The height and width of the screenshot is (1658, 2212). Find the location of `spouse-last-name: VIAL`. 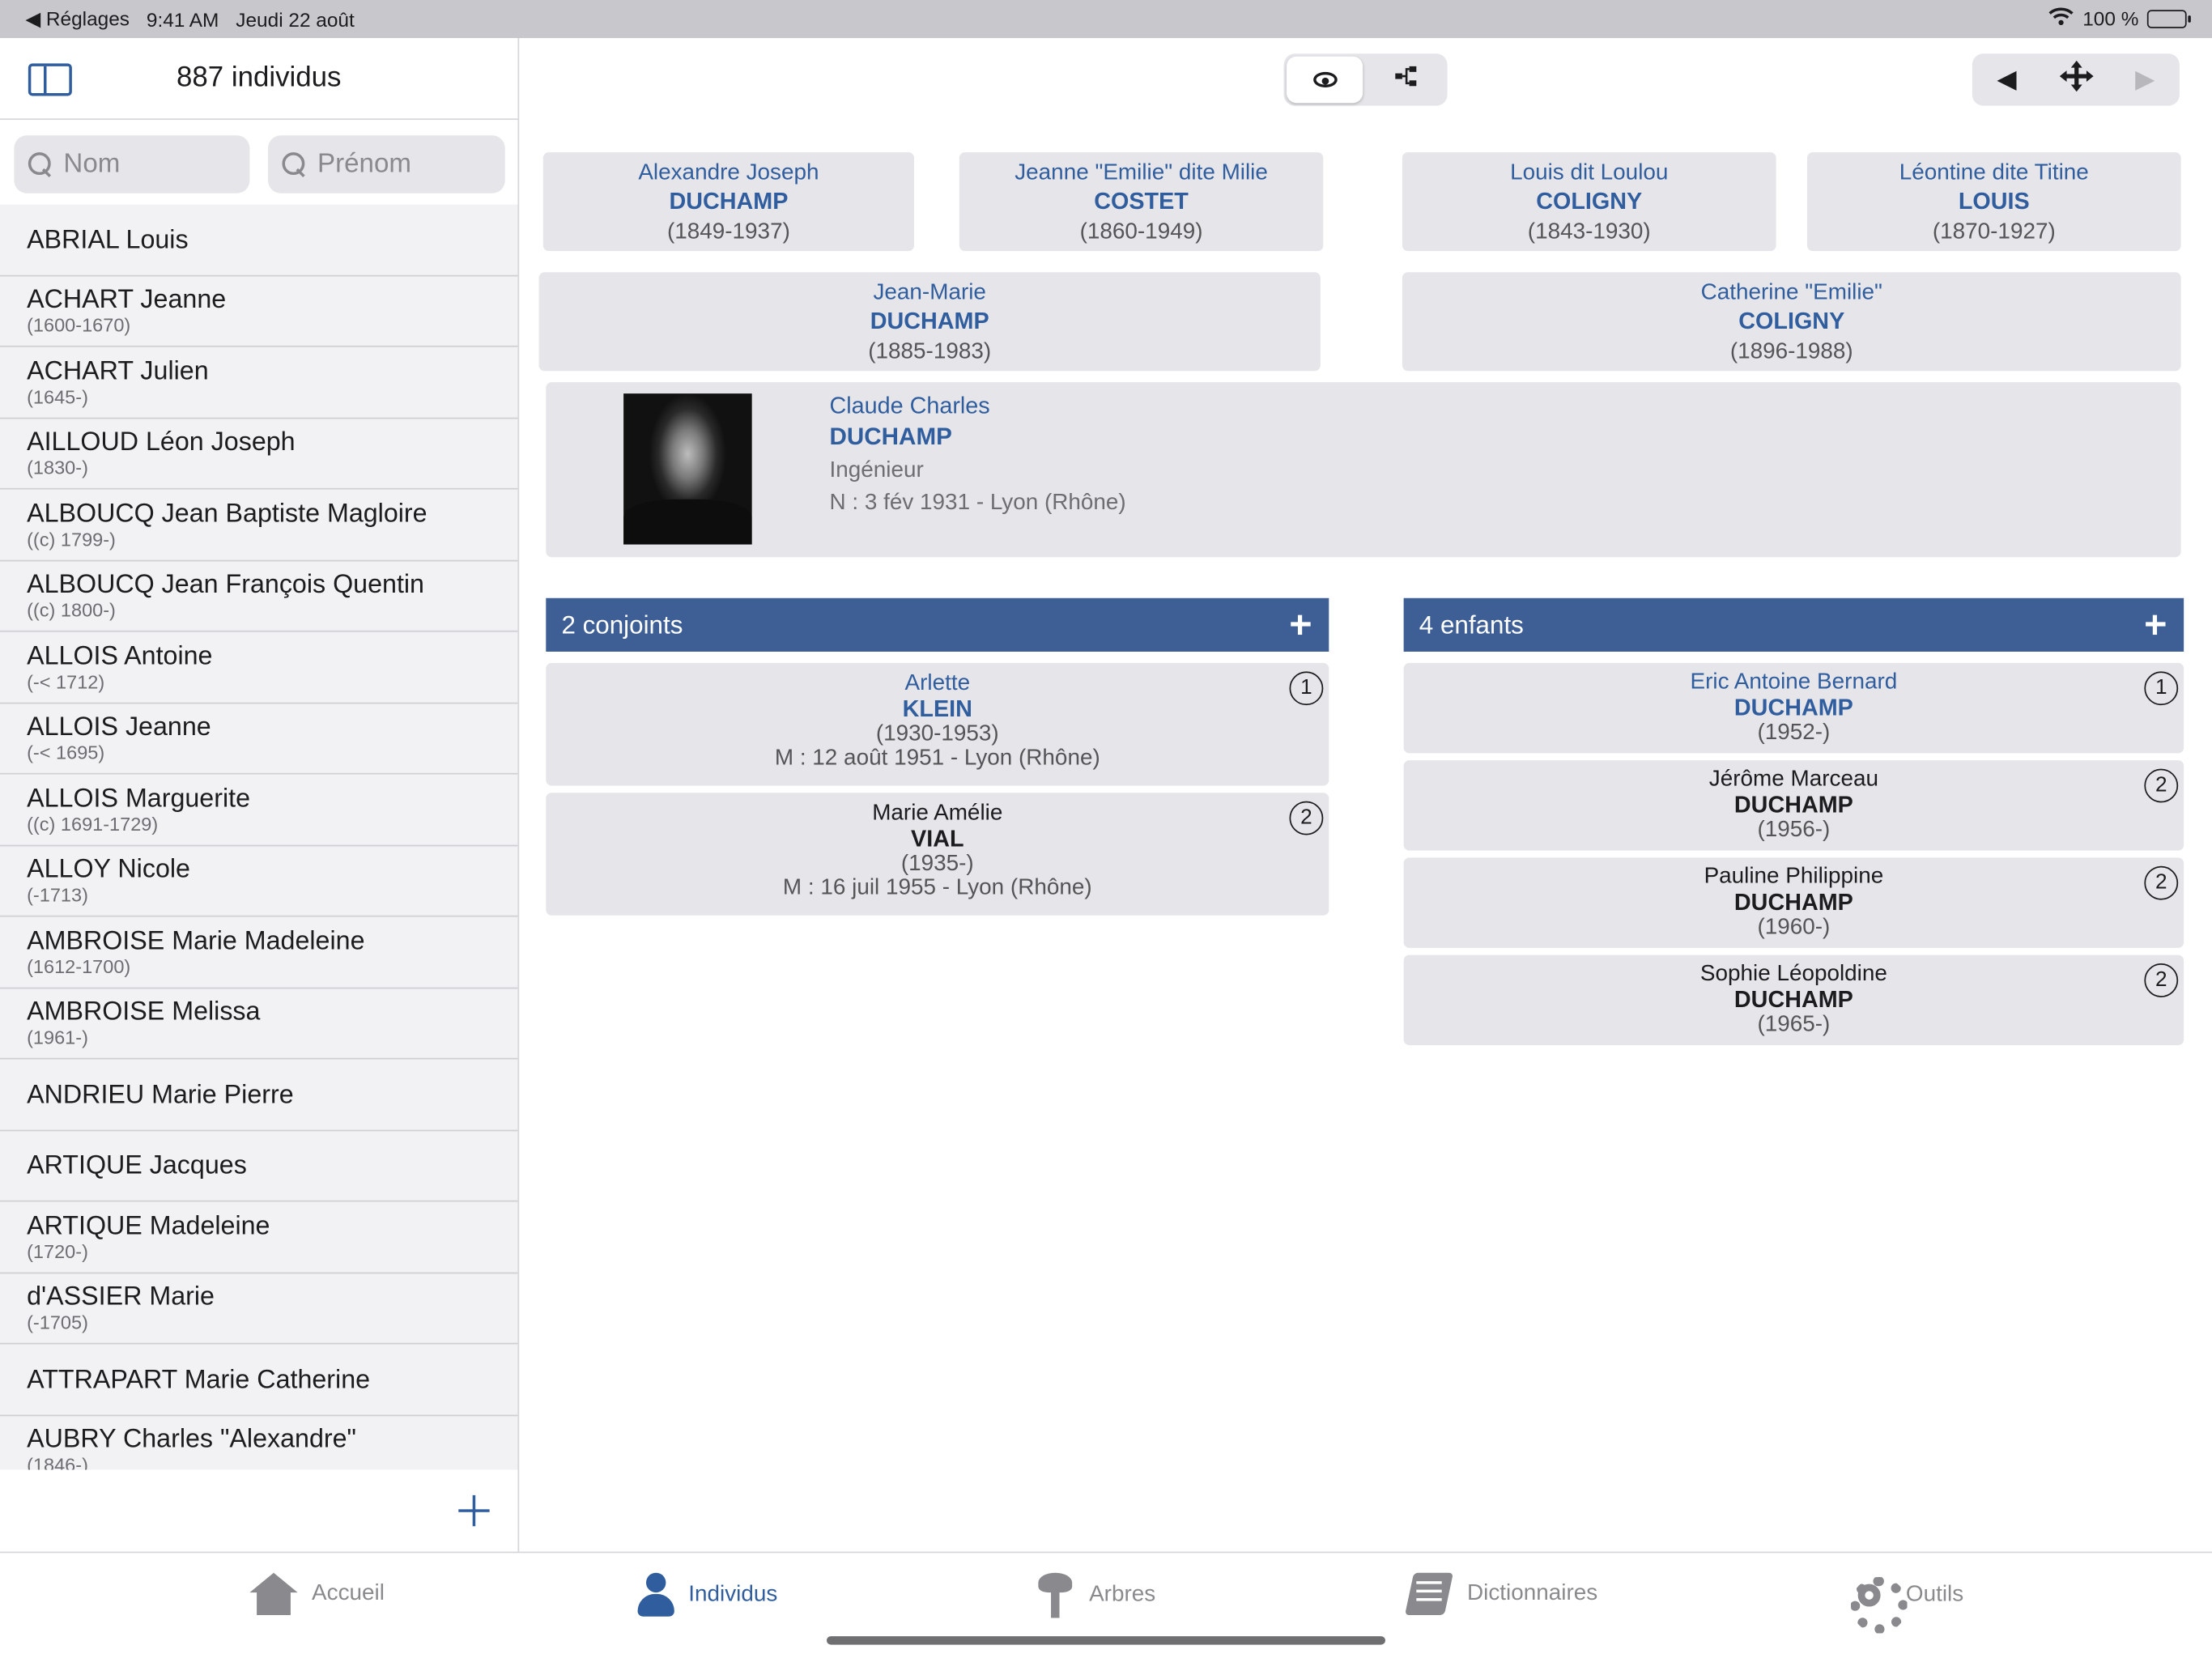

spouse-last-name: VIAL is located at coordinates (937, 839).